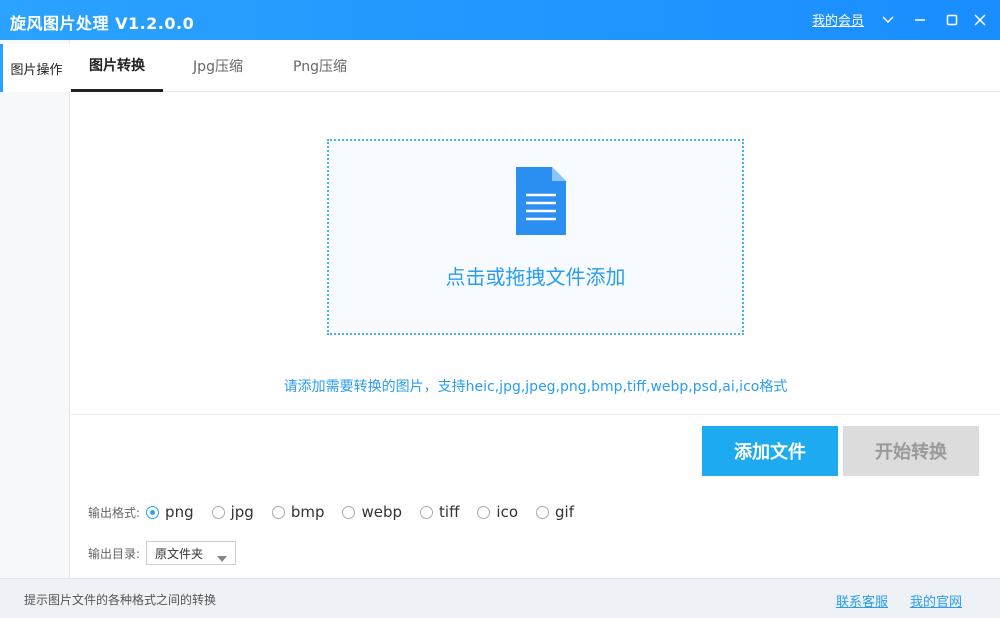  Describe the element at coordinates (222, 558) in the screenshot. I see `caret-down-icon` at that location.